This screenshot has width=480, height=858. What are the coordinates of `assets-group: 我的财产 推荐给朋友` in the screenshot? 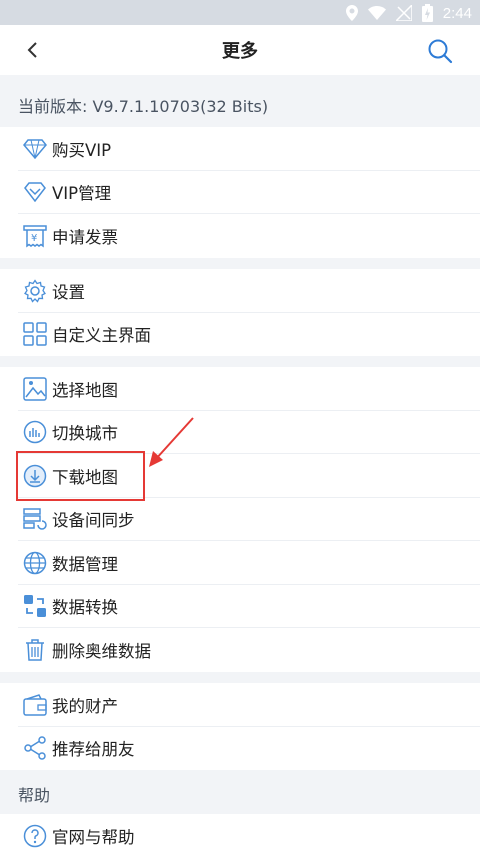 It's located at (240, 726).